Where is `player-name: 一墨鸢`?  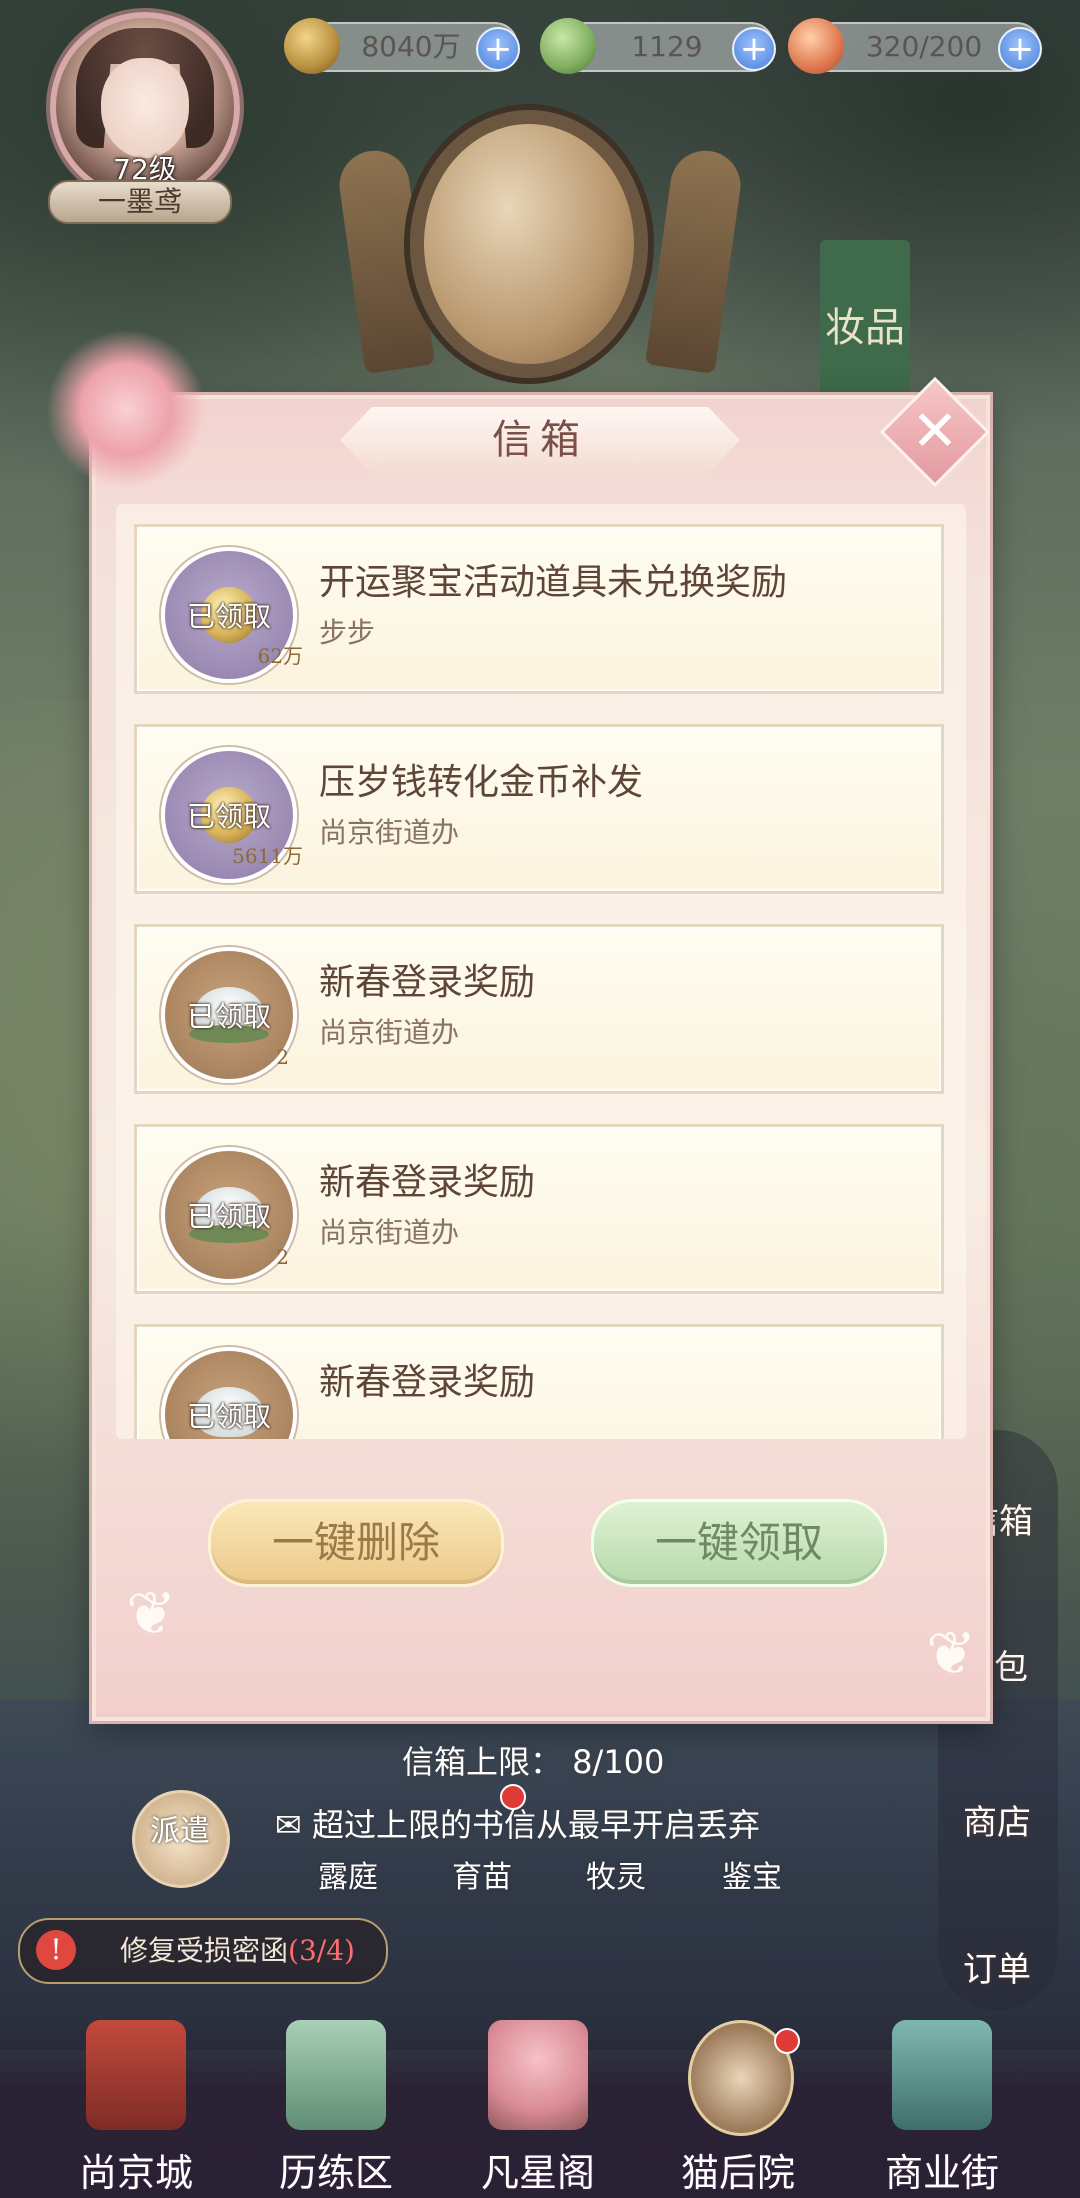
player-name: 一墨鸢 is located at coordinates (140, 202).